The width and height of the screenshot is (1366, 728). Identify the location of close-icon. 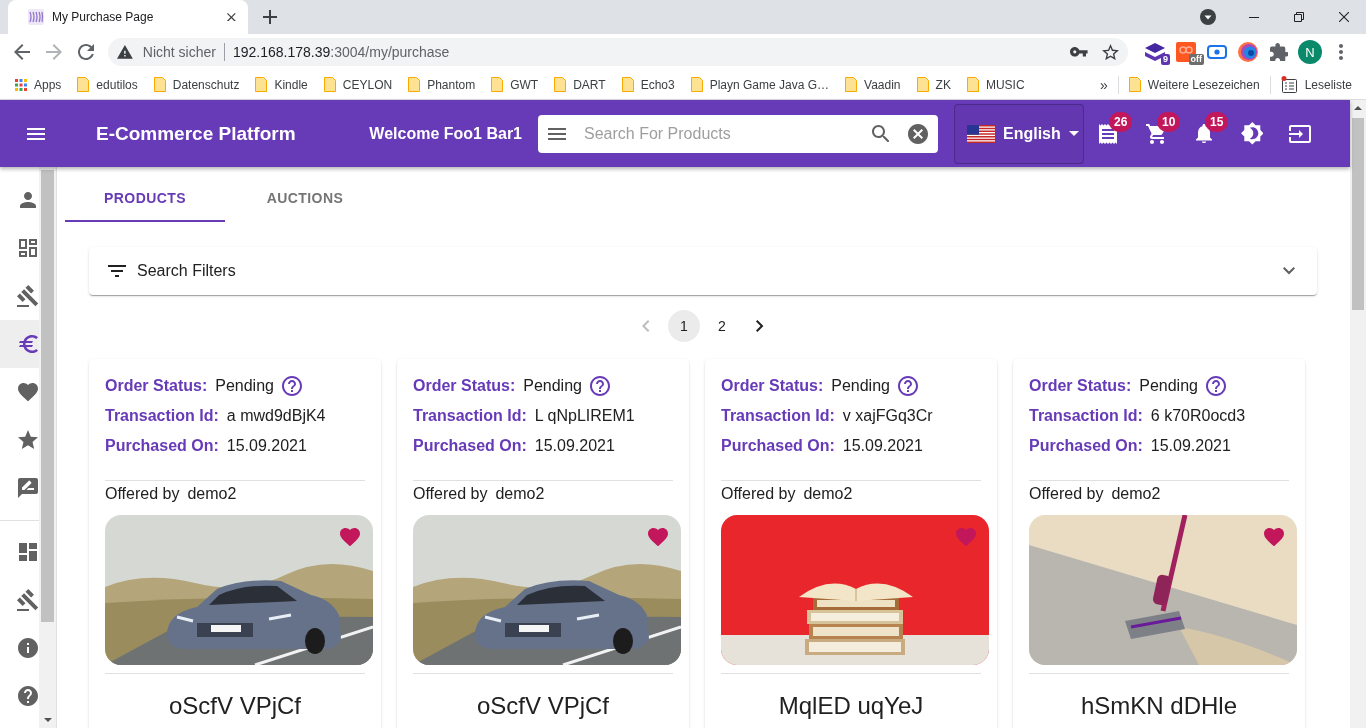
(1343, 17).